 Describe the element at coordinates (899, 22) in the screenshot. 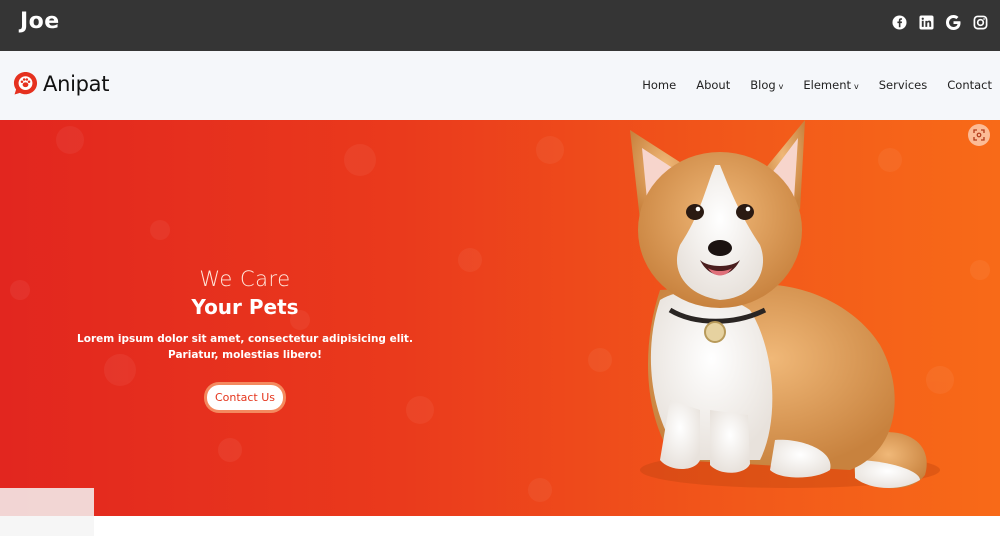

I see `facebook-icon` at that location.